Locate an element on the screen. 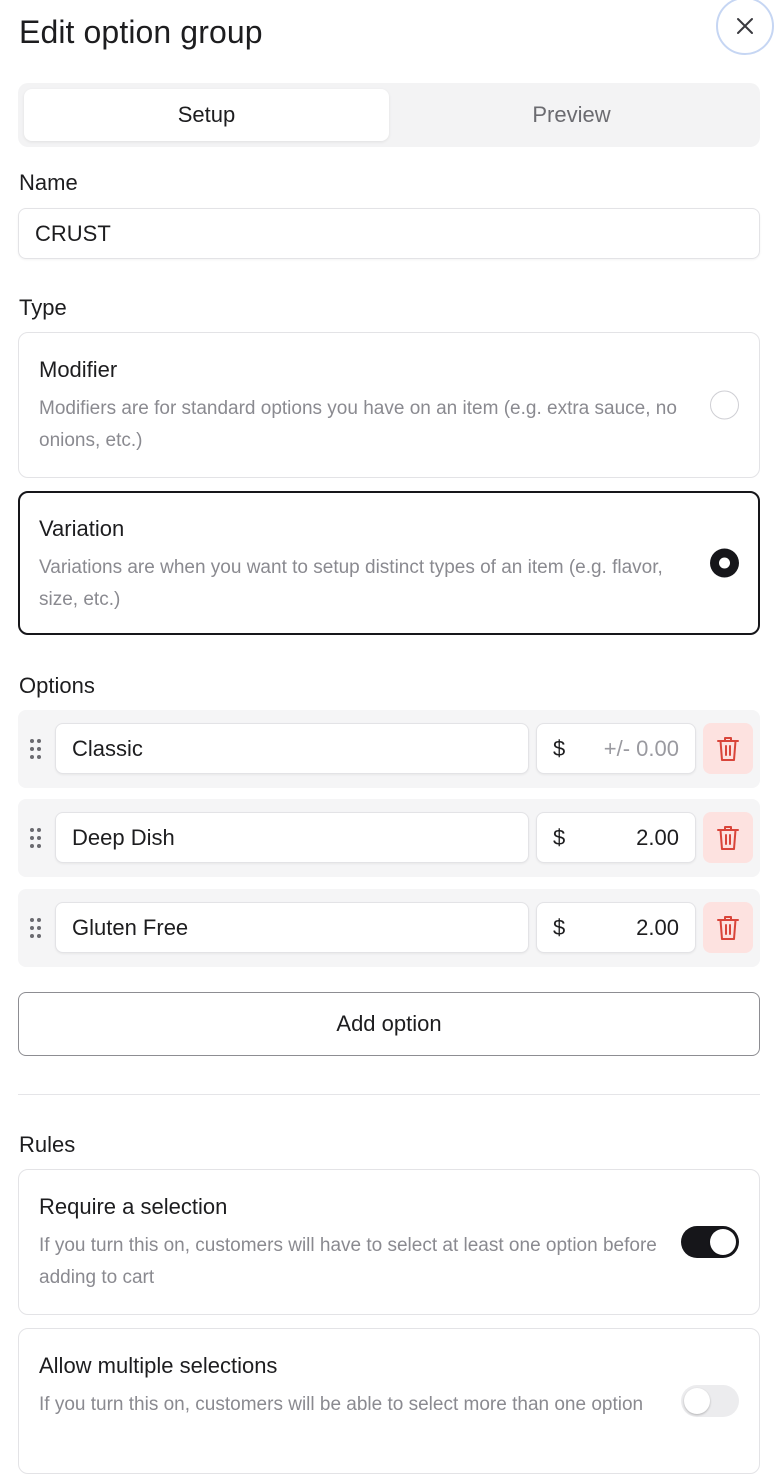 The width and height of the screenshot is (774, 1480). option-name-input: Gluten Free is located at coordinates (292, 927).